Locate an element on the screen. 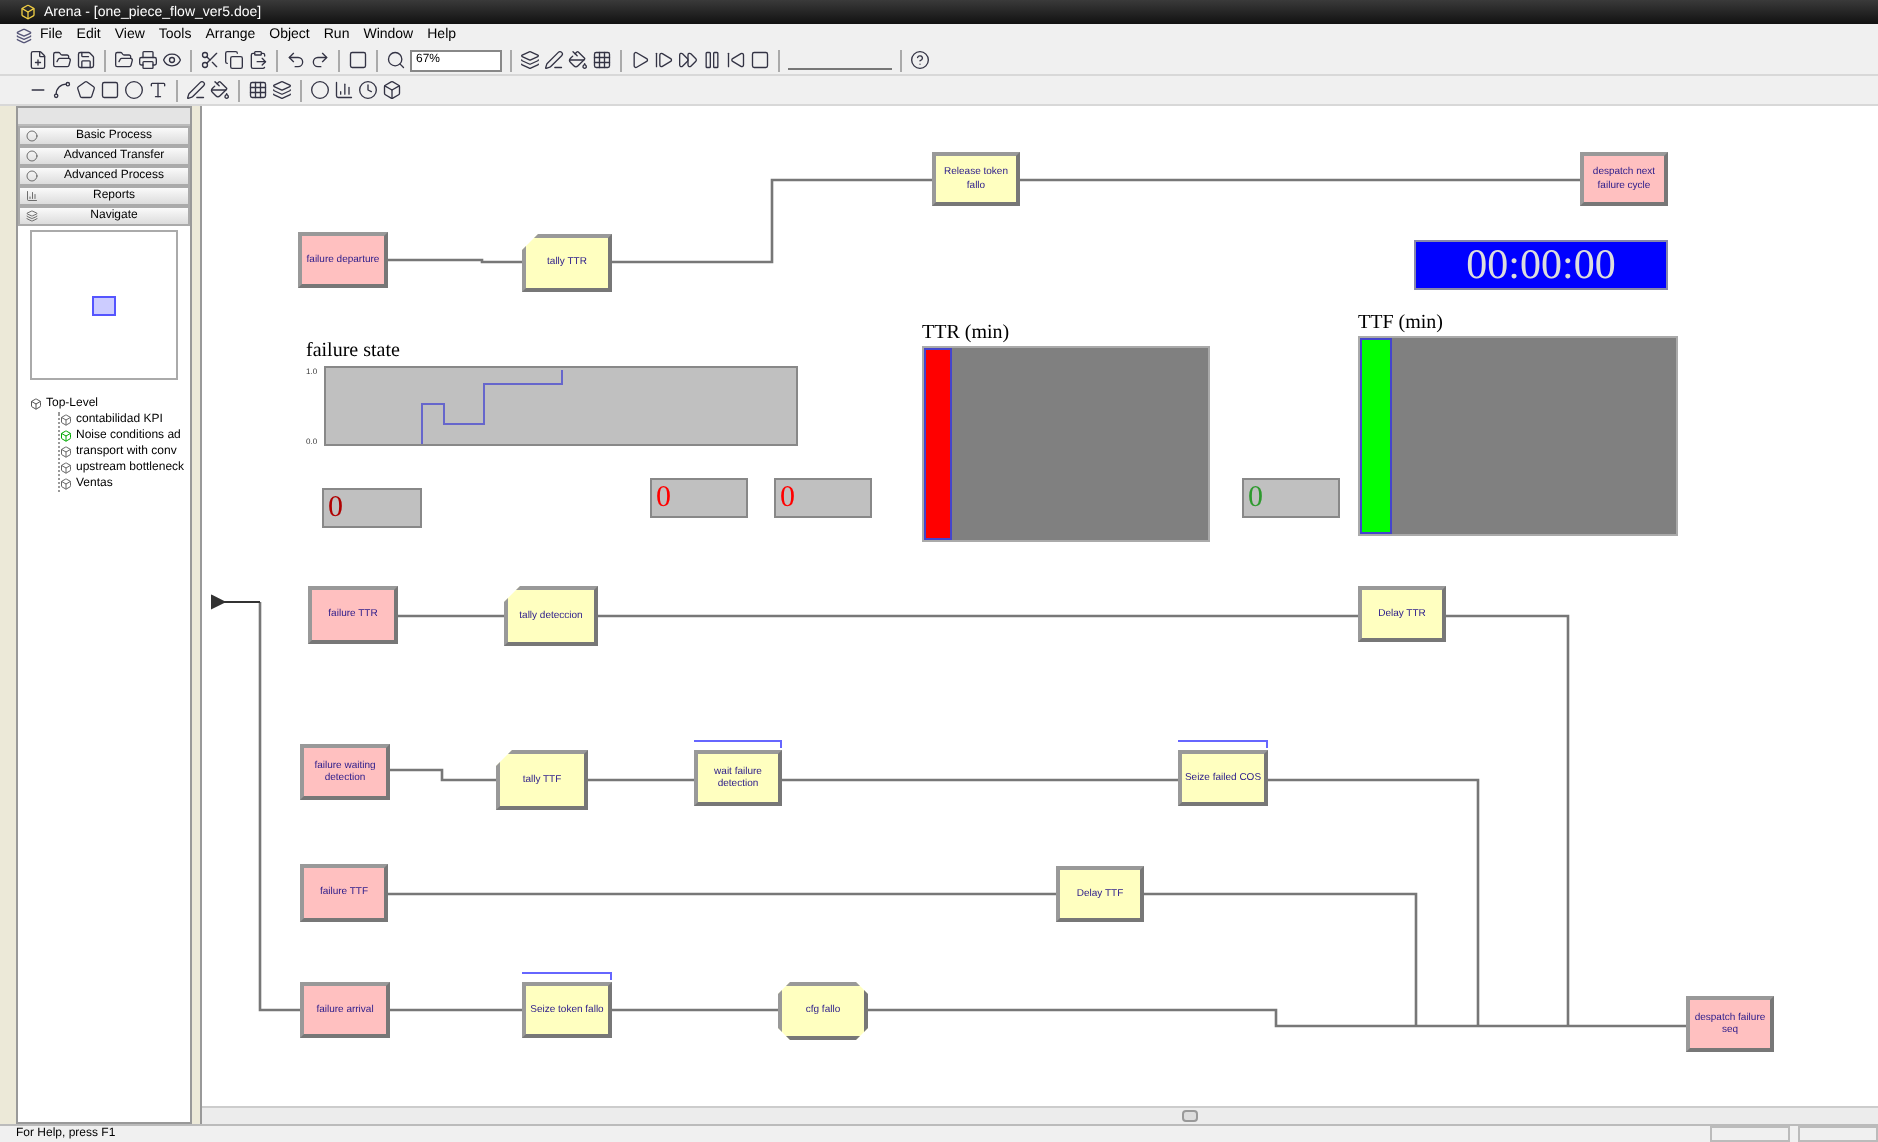 The width and height of the screenshot is (1878, 1142). tree-node-icon is located at coordinates (36, 404).